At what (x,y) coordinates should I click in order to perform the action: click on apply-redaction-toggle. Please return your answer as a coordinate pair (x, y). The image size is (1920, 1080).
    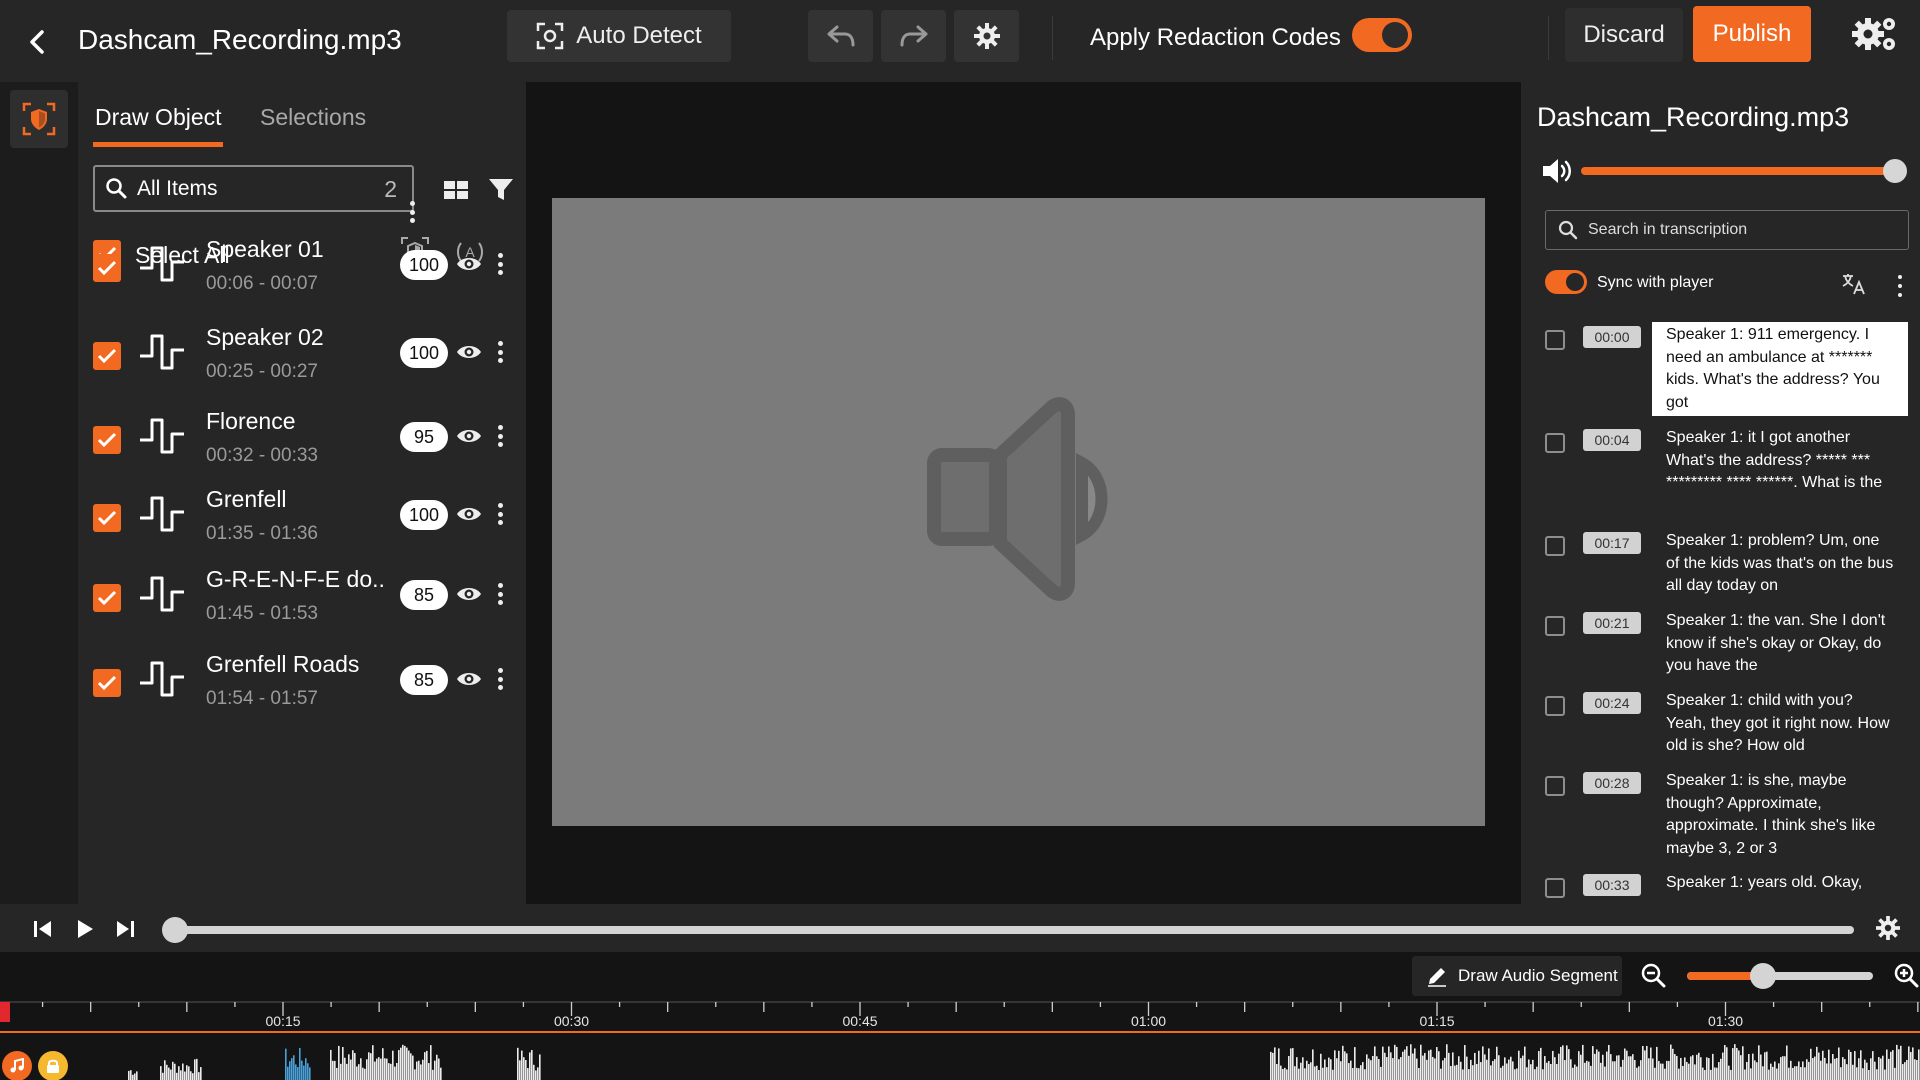
    Looking at the image, I should click on (1382, 35).